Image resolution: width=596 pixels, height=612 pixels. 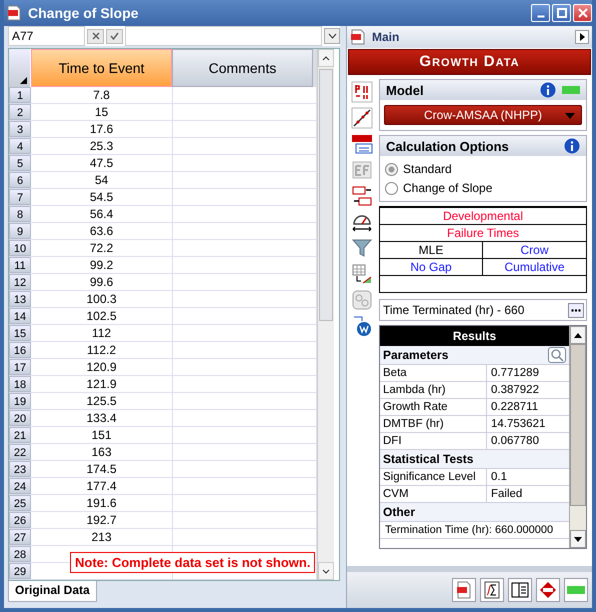 I want to click on row-header: 8, so click(x=20, y=214).